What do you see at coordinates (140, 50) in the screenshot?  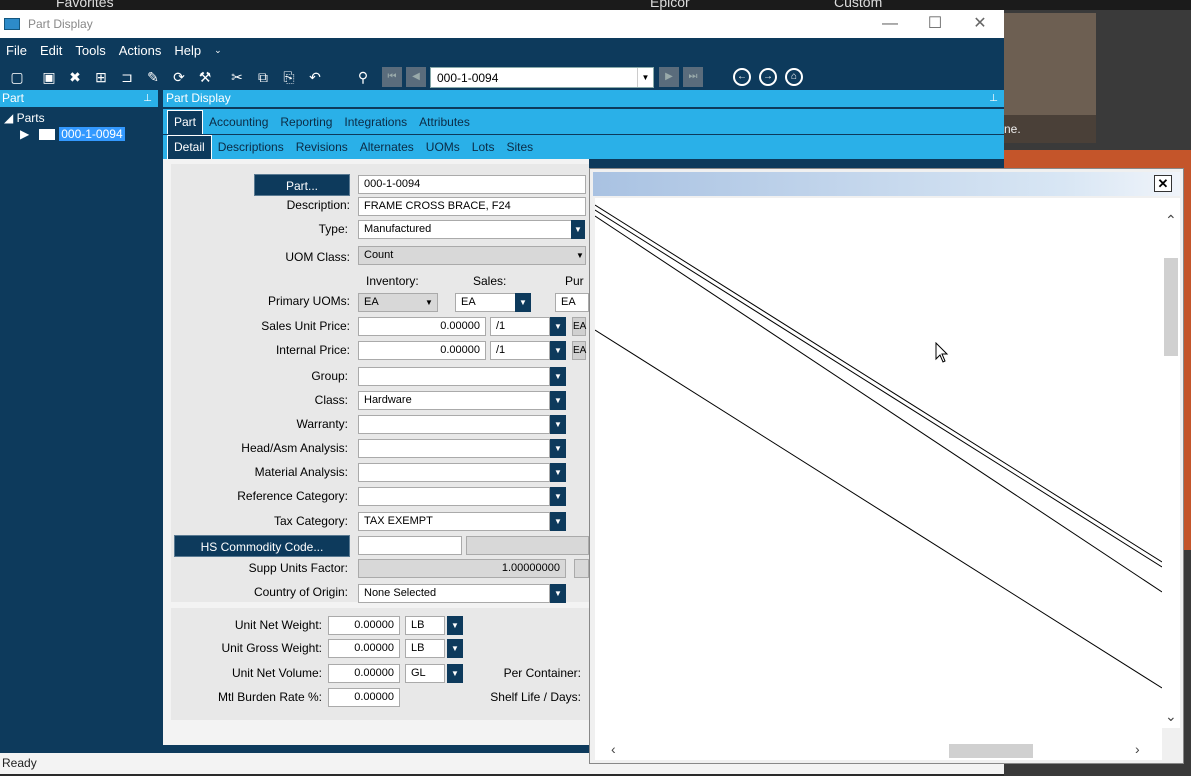 I see `menu-actions: Actions` at bounding box center [140, 50].